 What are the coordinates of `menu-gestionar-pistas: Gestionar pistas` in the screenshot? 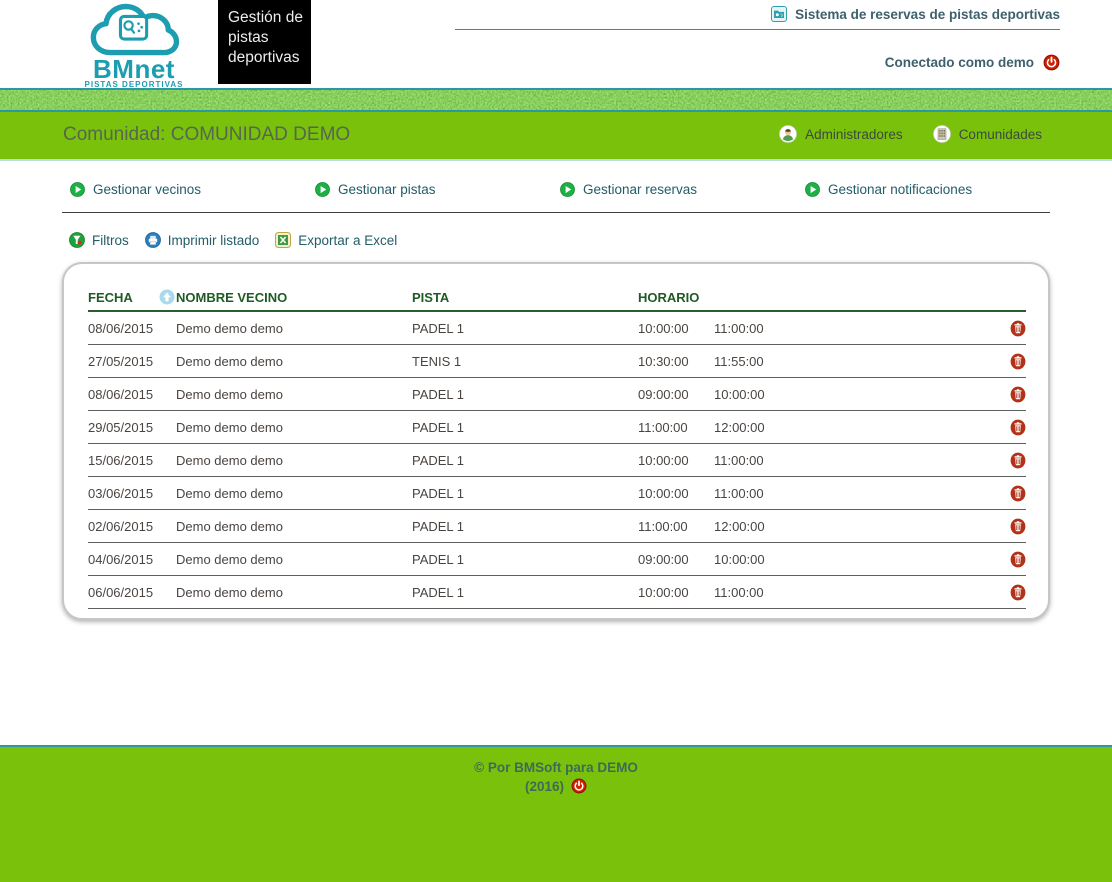 It's located at (375, 189).